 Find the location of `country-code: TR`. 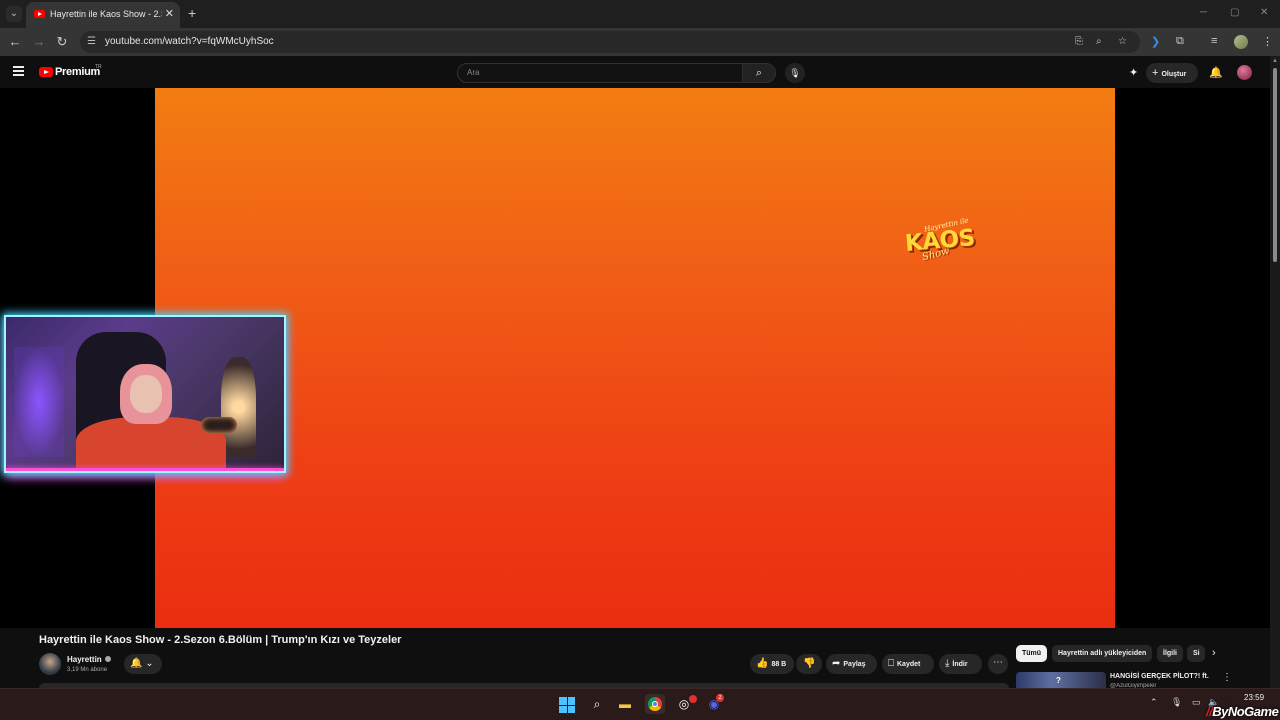

country-code: TR is located at coordinates (98, 67).